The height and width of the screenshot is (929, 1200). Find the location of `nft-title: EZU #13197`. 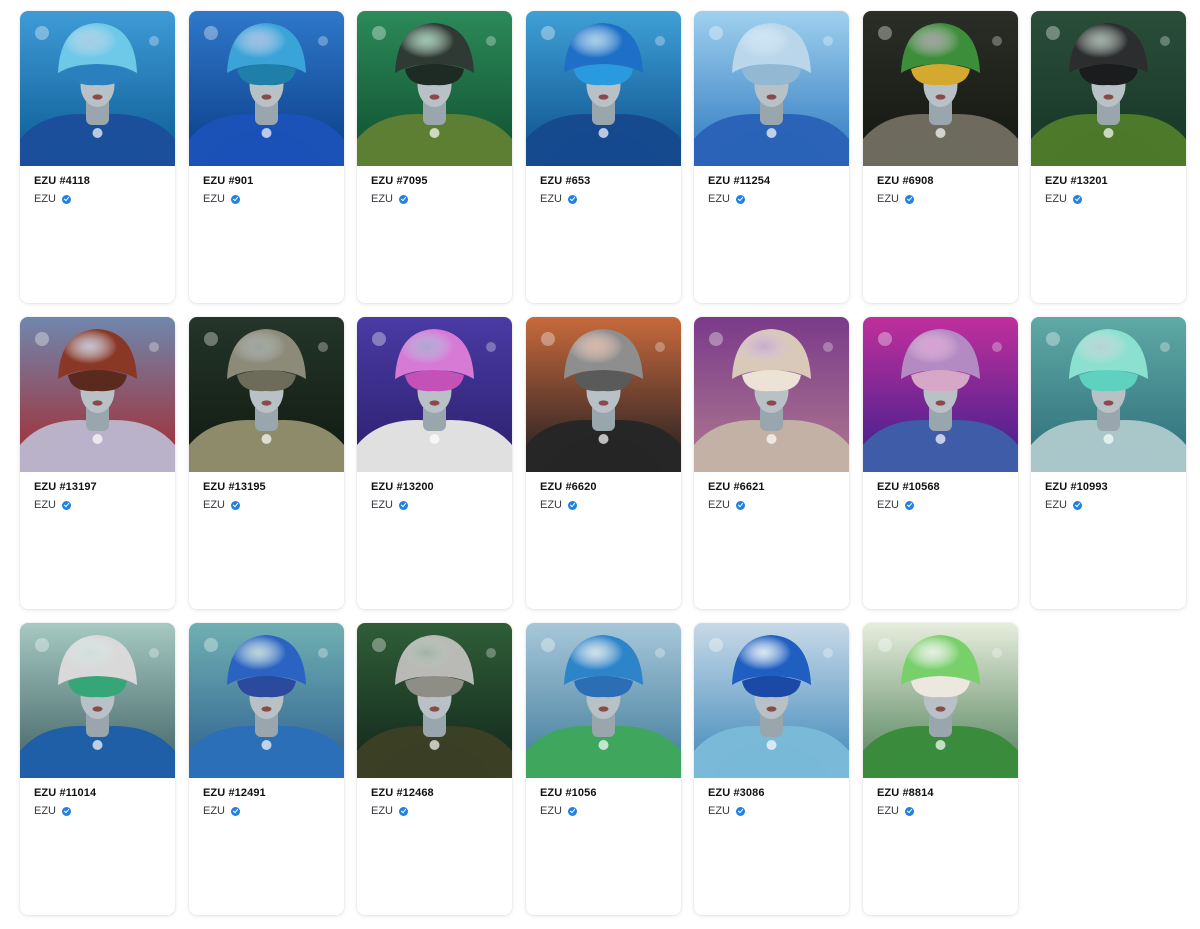

nft-title: EZU #13197 is located at coordinates (65, 487).